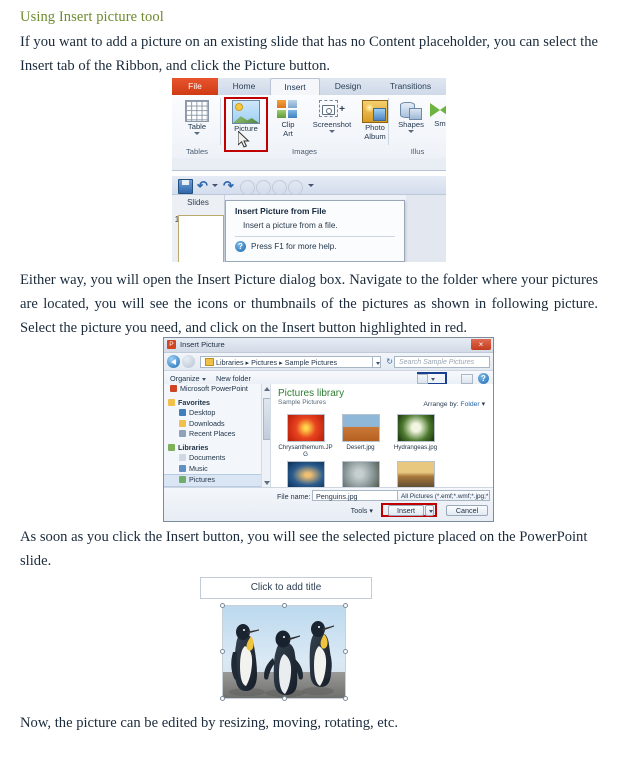 This screenshot has height=758, width=617. Describe the element at coordinates (233, 378) in the screenshot. I see `new-folder-button: New folder` at that location.